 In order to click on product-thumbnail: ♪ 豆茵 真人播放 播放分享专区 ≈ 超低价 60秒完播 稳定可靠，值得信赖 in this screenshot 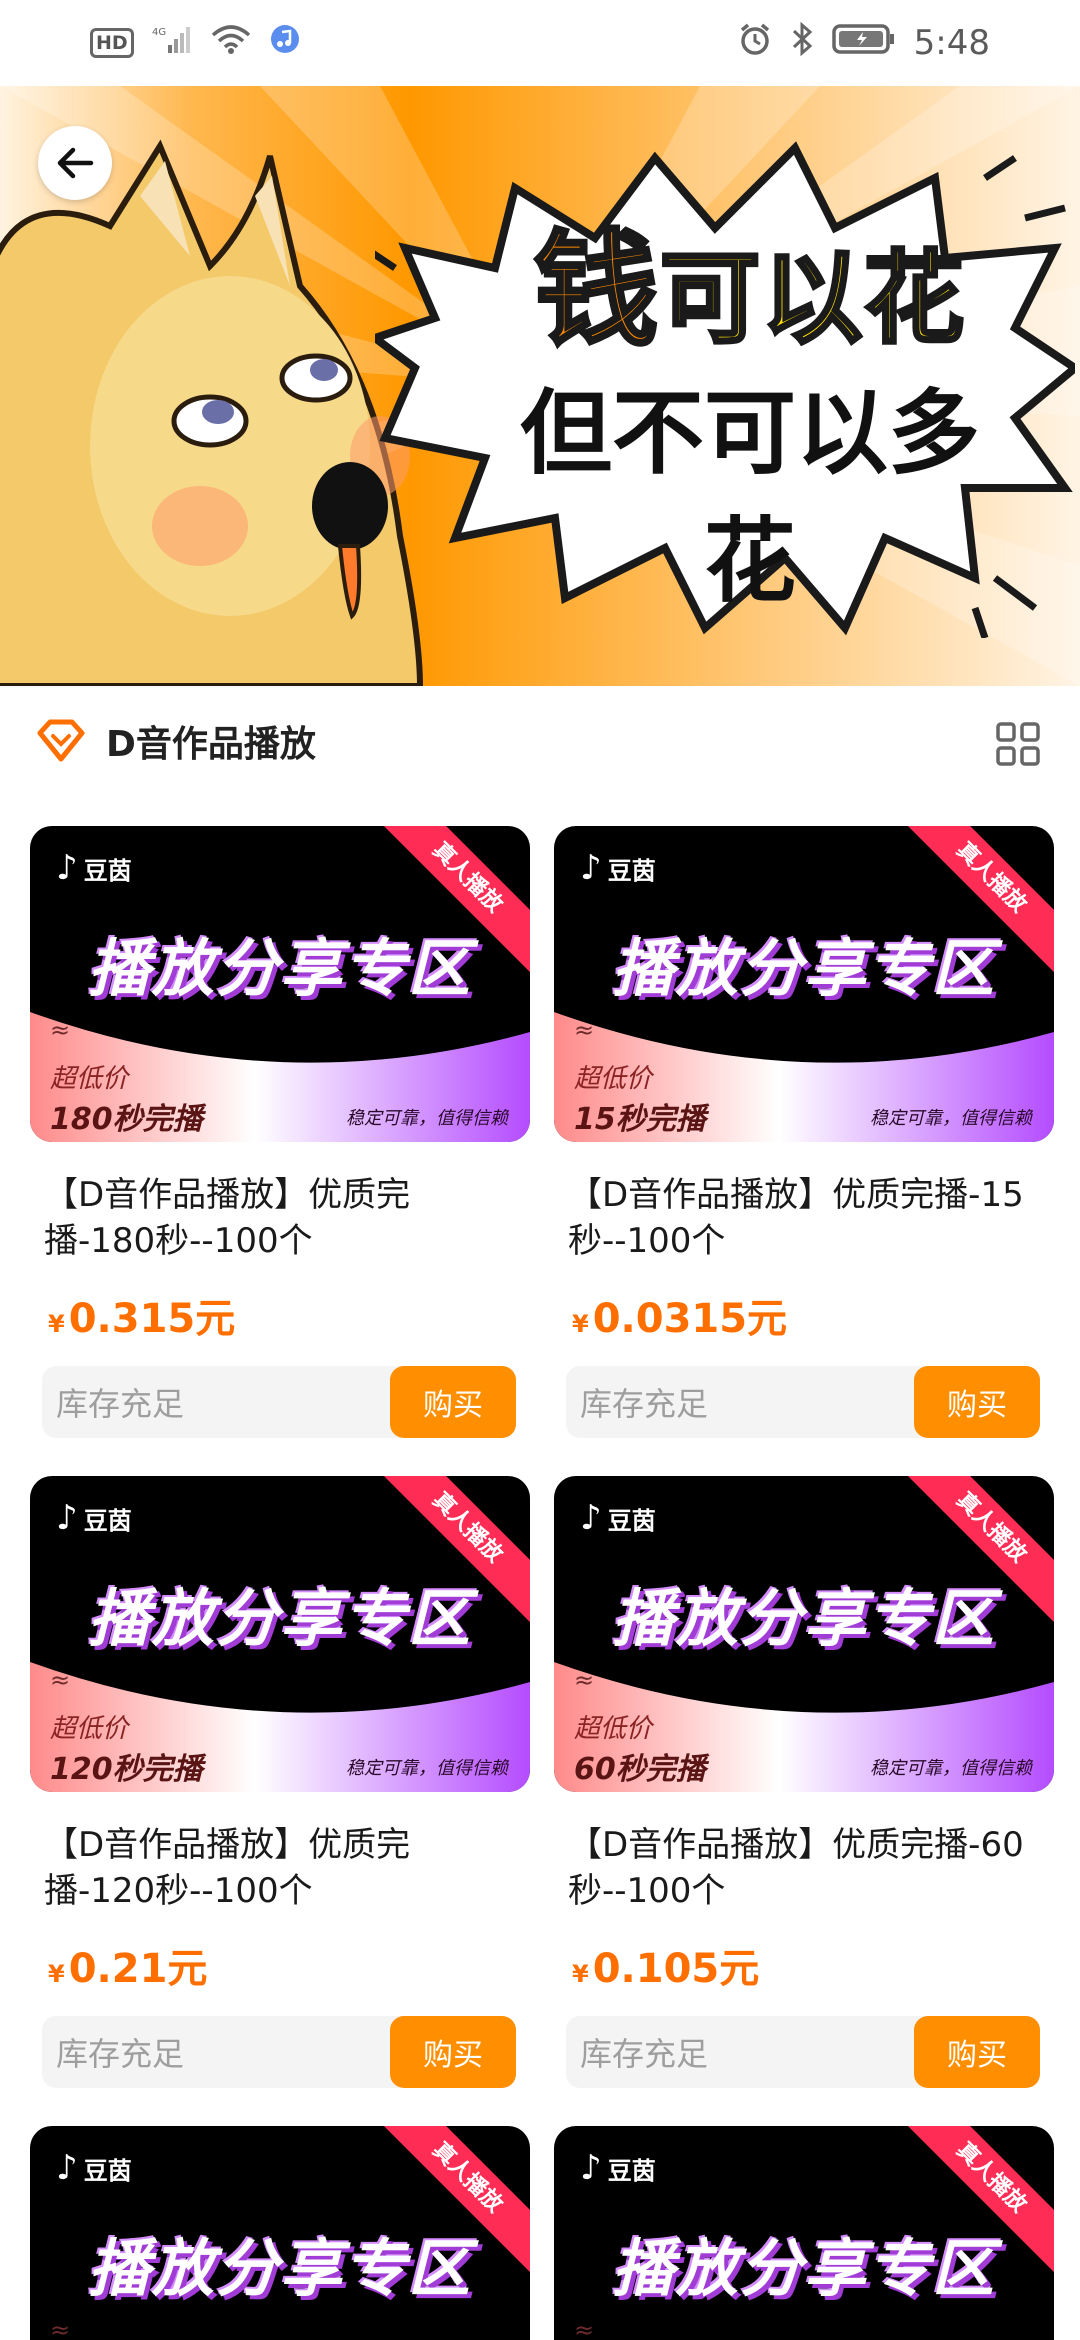, I will do `click(804, 1634)`.